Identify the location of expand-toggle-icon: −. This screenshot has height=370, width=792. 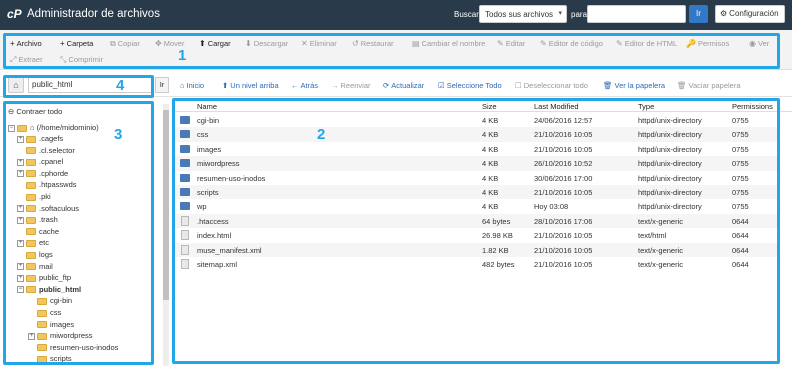
(20, 290).